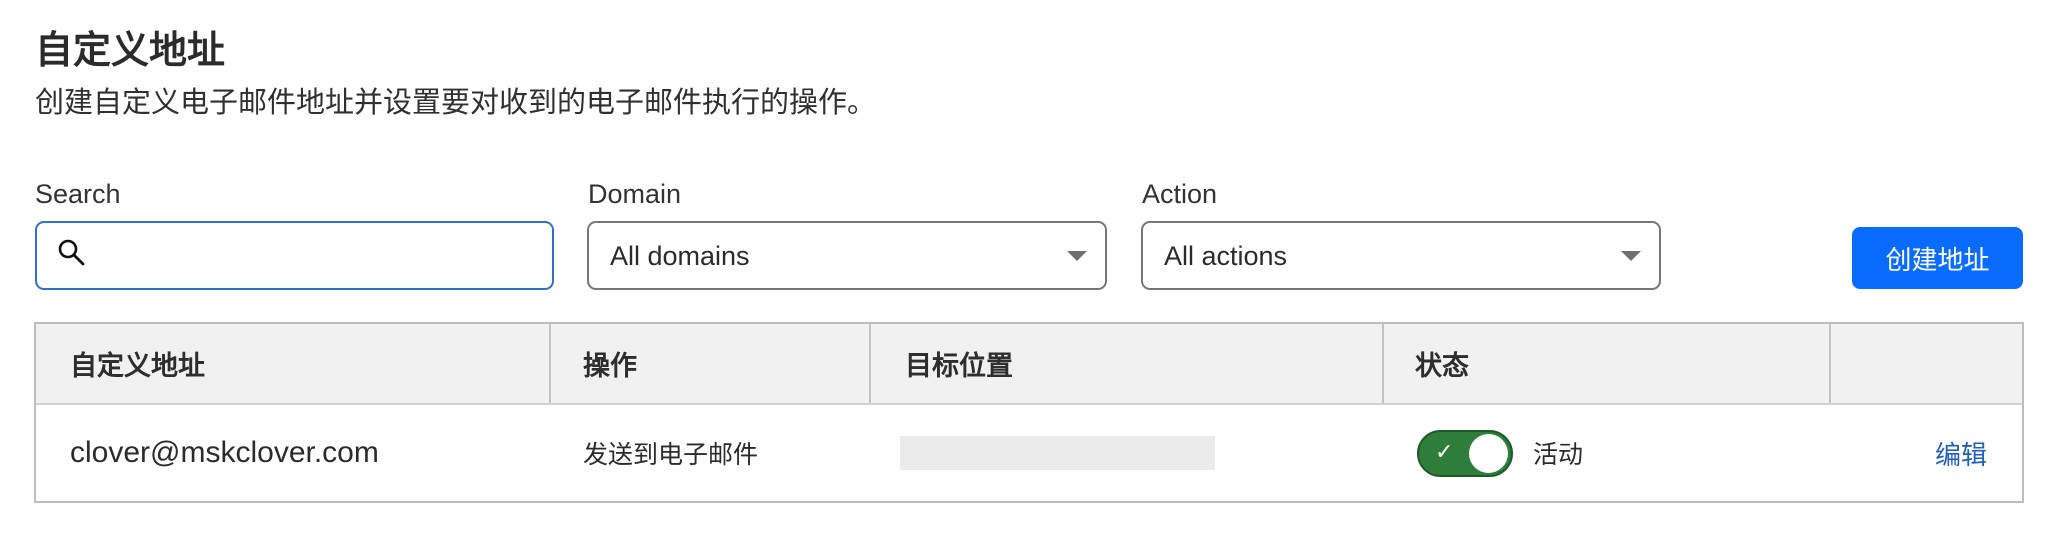 The height and width of the screenshot is (540, 2072). What do you see at coordinates (224, 452) in the screenshot?
I see `address-cell: clover@mskclover.com` at bounding box center [224, 452].